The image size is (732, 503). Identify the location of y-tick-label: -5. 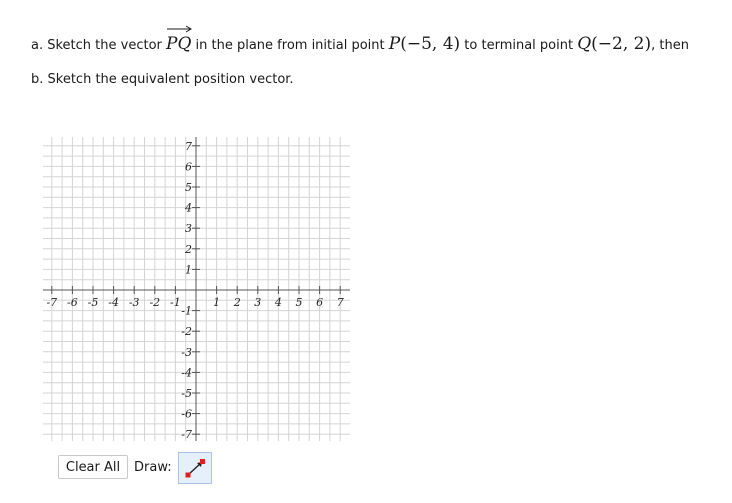
(186, 393).